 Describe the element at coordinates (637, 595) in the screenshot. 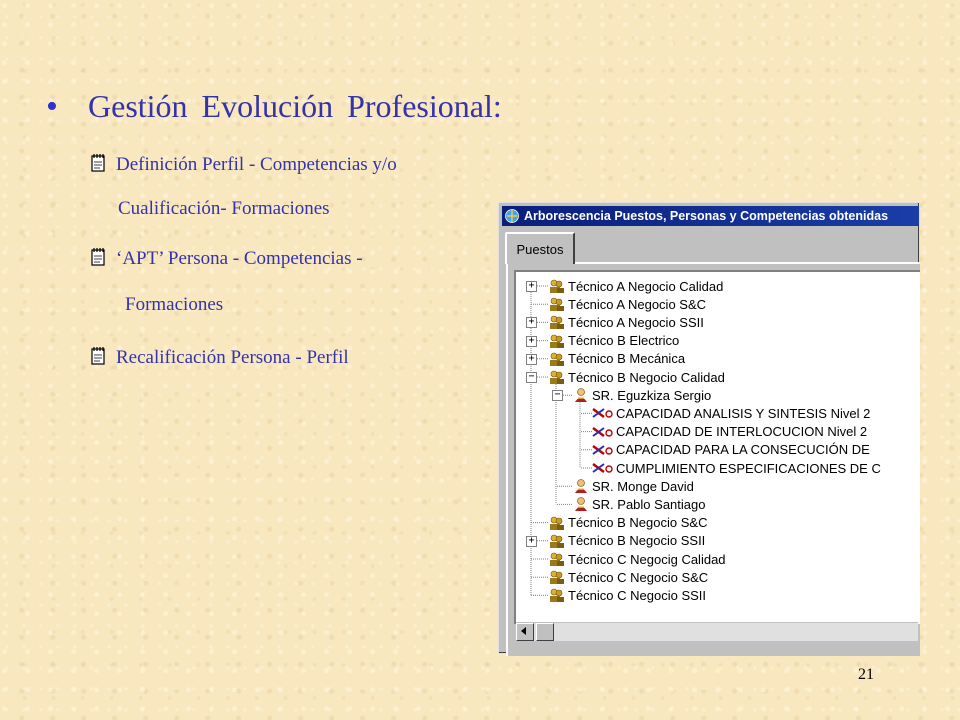

I see `tree-node-label: Técnico C Negocio SSII` at that location.